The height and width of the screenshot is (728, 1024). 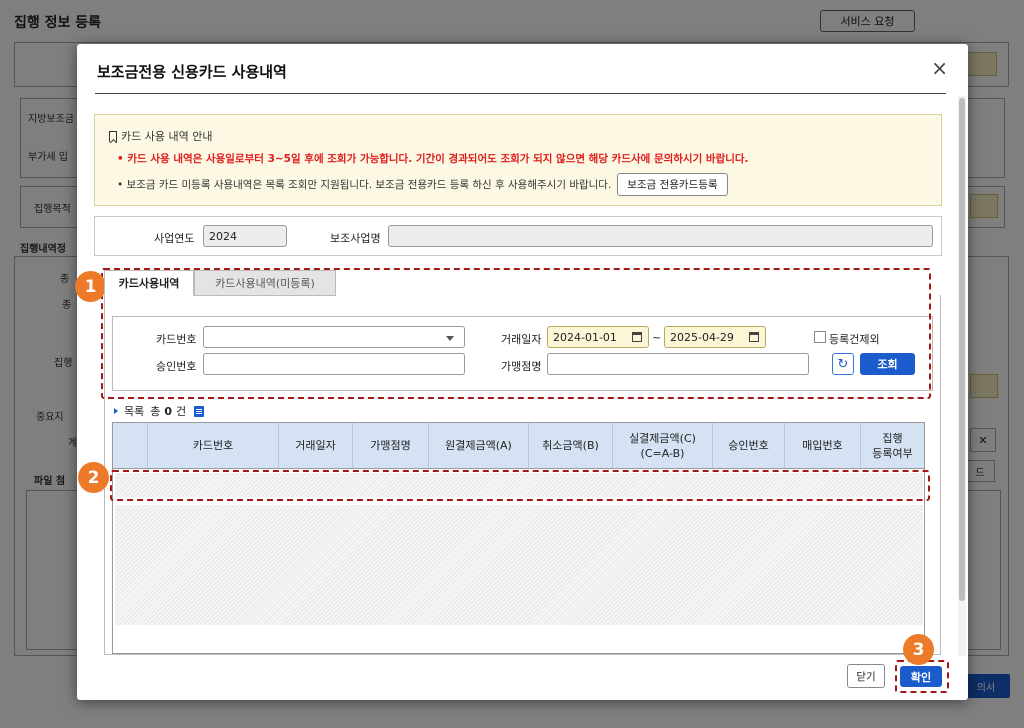 I want to click on list-label: 목록, so click(x=134, y=411).